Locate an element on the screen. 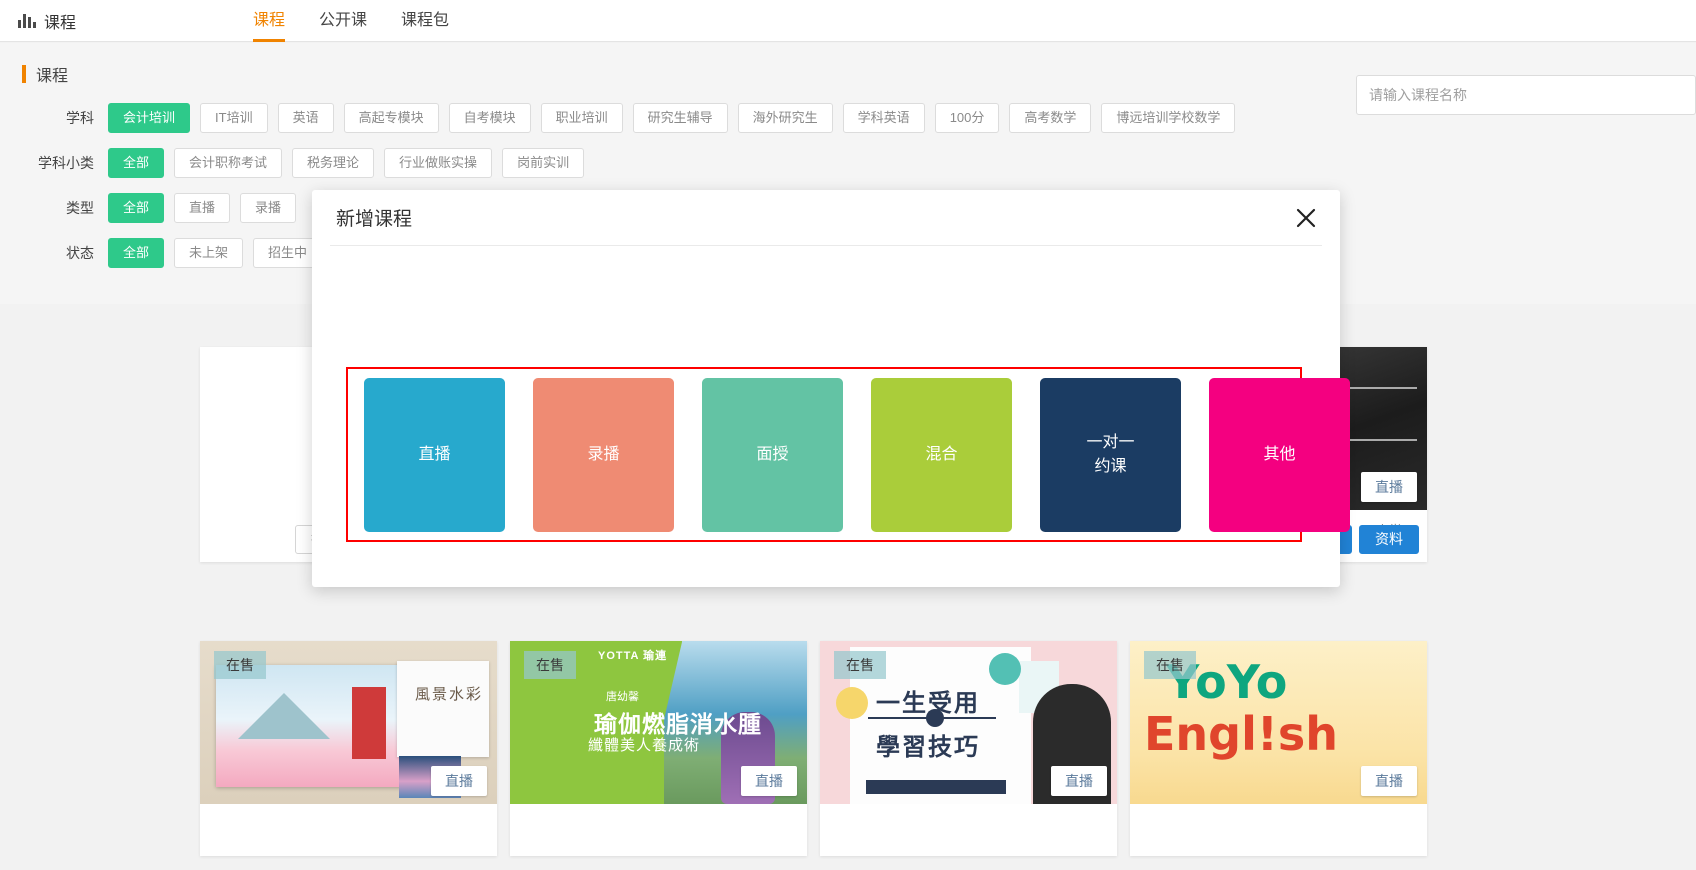  chip-subcategory-0: 全部 is located at coordinates (136, 163).